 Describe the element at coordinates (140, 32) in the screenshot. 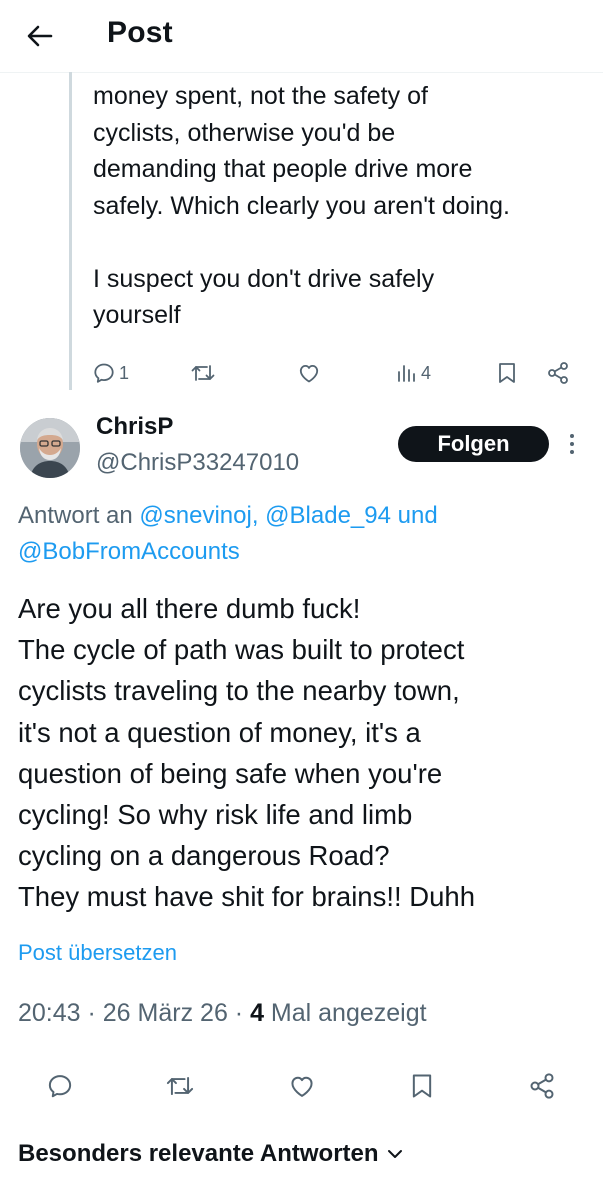

I see `page-title: Post` at that location.